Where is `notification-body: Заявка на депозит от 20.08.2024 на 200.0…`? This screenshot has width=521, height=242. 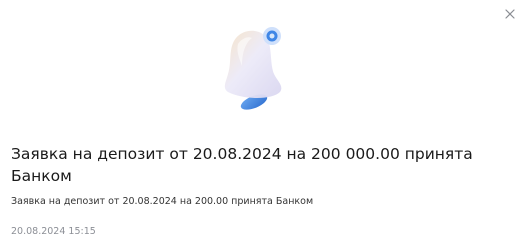 notification-body: Заявка на депозит от 20.08.2024 на 200.0… is located at coordinates (162, 201).